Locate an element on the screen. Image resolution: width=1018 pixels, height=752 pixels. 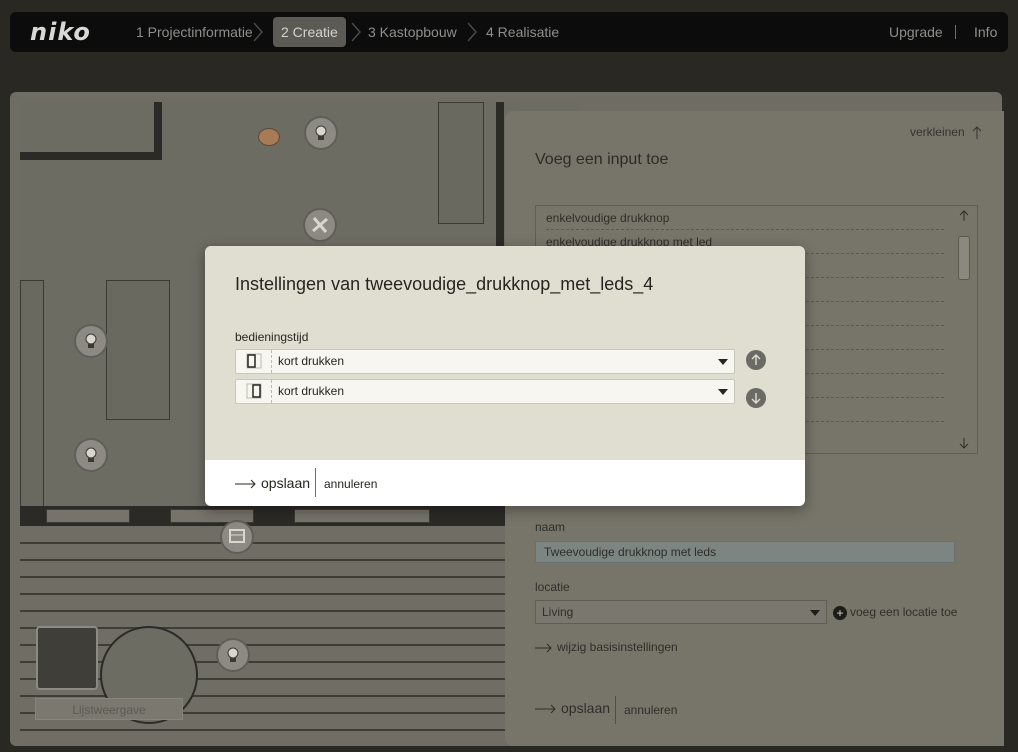
location-label: locatie is located at coordinates (552, 587).